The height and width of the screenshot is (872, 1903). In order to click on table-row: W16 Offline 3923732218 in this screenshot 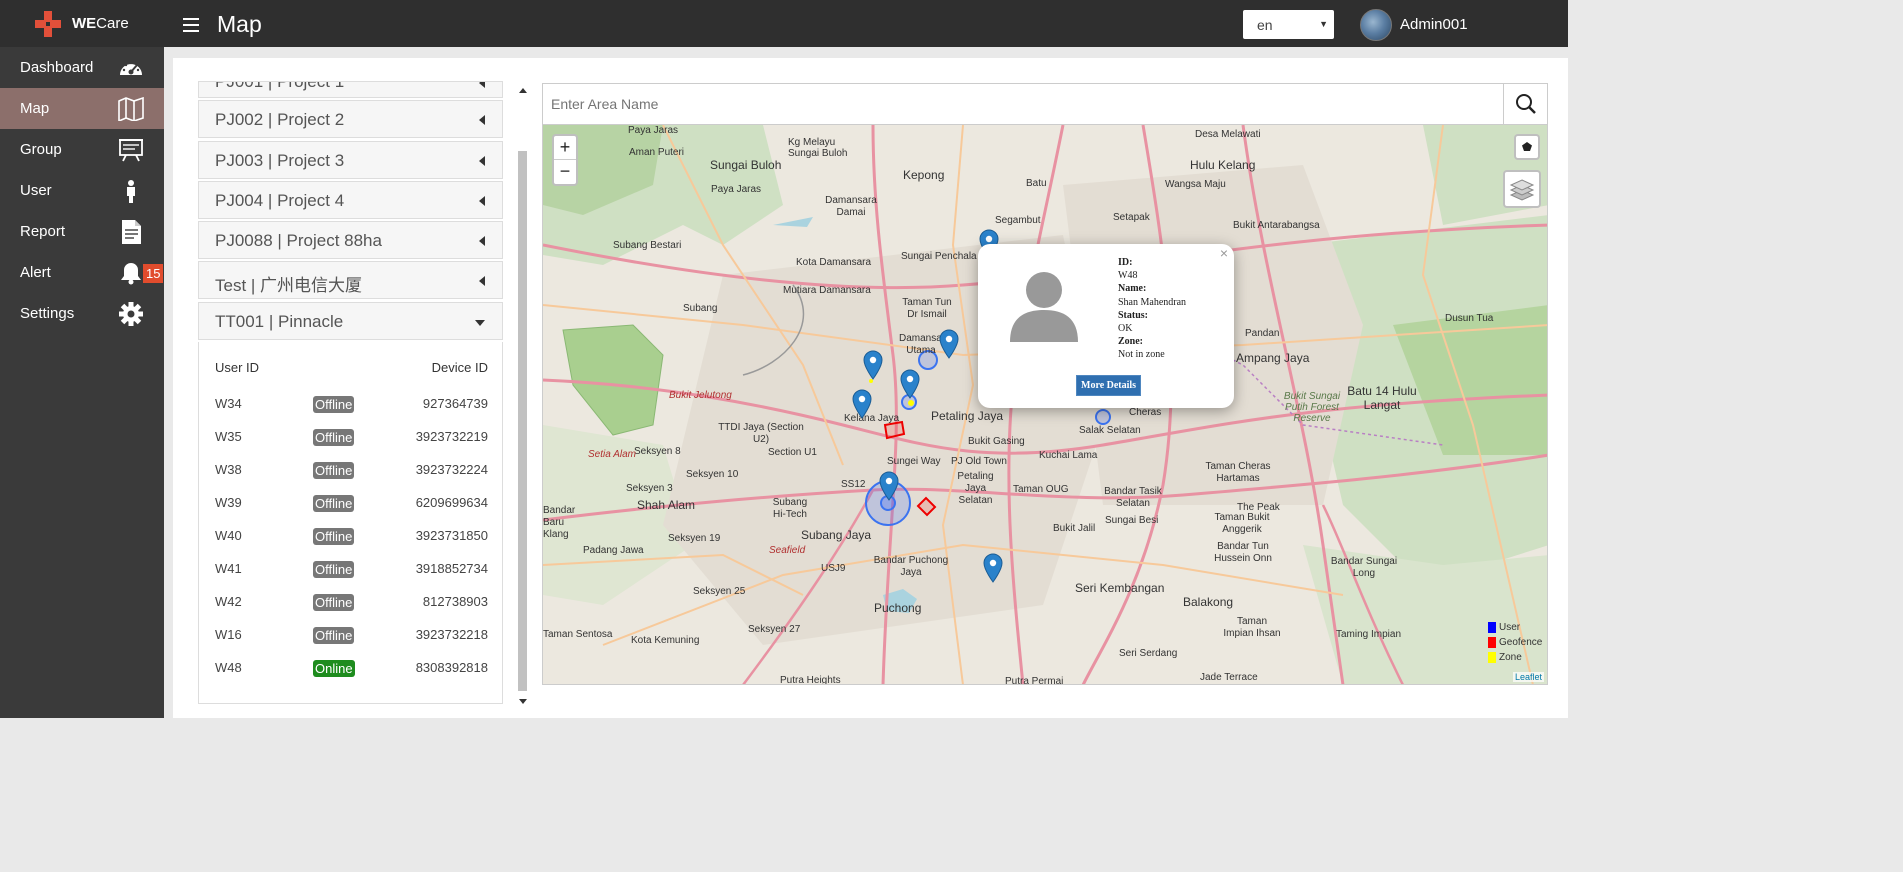, I will do `click(351, 638)`.